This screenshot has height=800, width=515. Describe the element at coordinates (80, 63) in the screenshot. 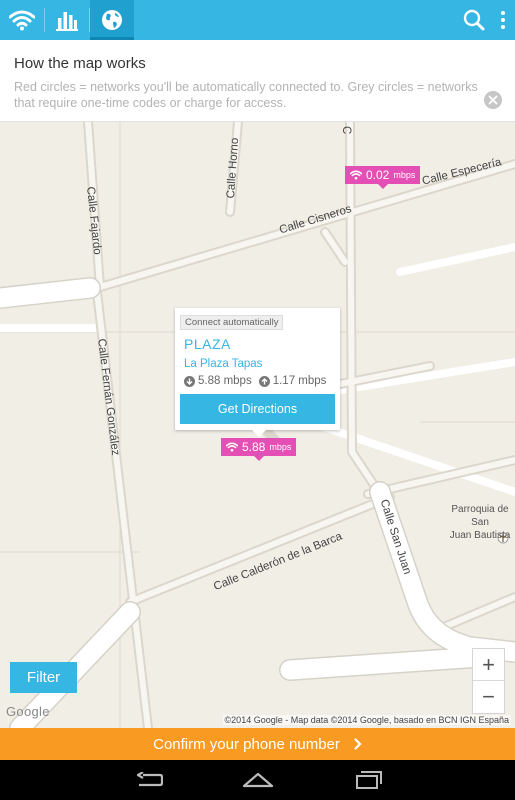

I see `info-title: How the map works` at that location.